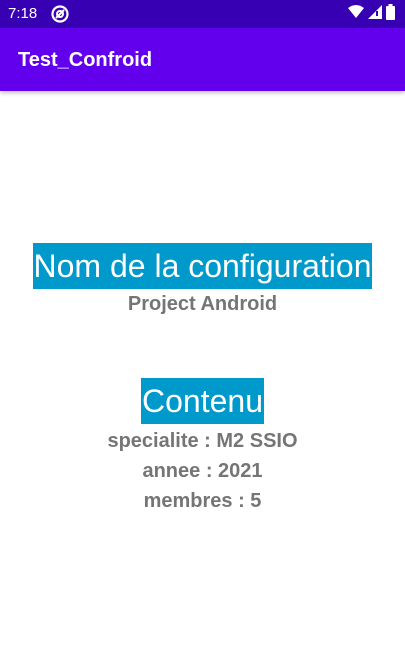 This screenshot has width=405, height=666. I want to click on status-time: 7:18, so click(23, 13).